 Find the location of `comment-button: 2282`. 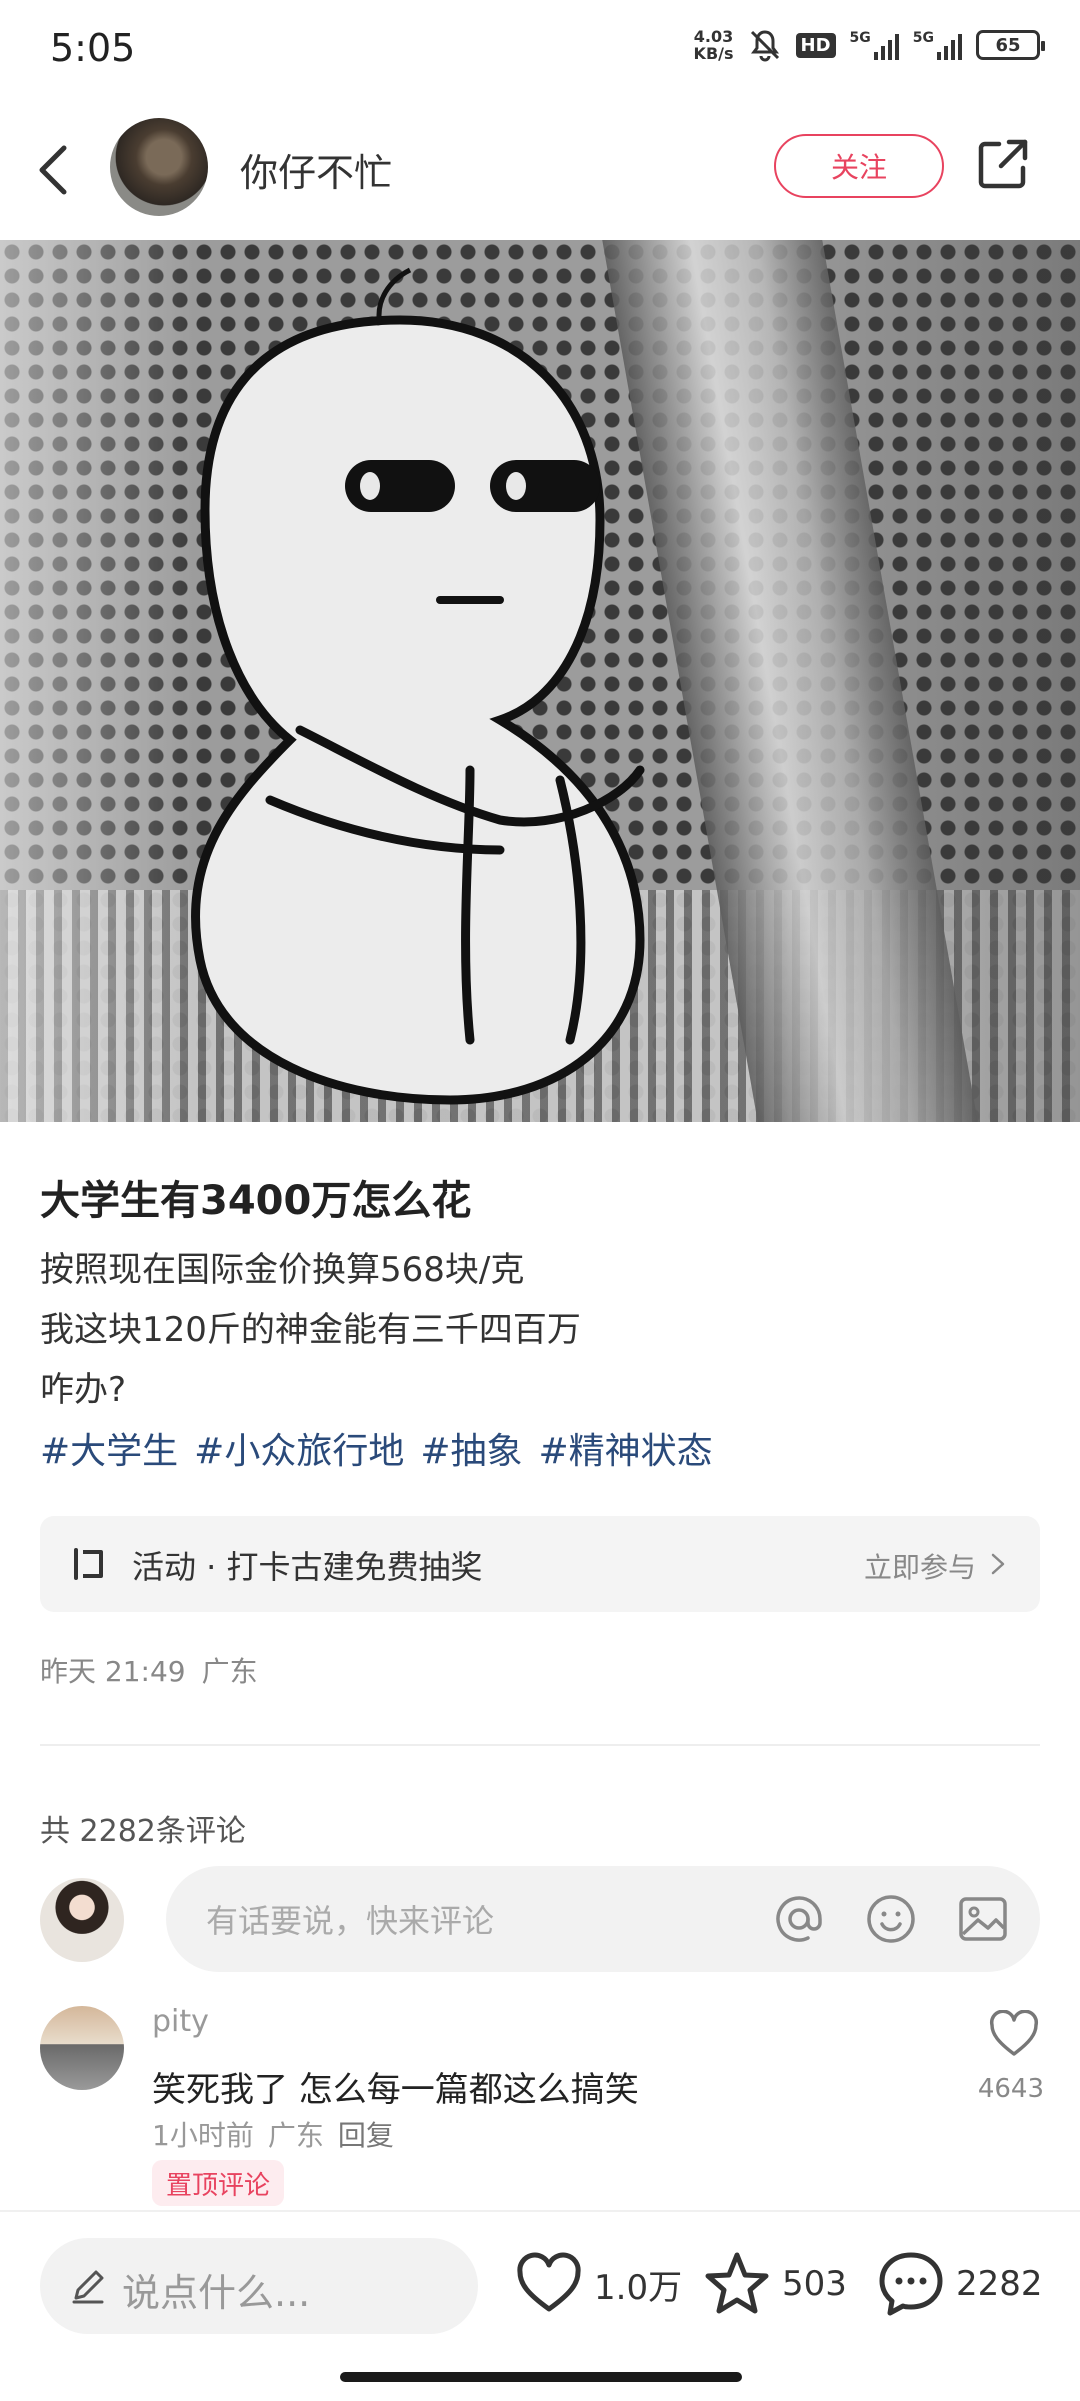

comment-button: 2282 is located at coordinates (959, 2284).